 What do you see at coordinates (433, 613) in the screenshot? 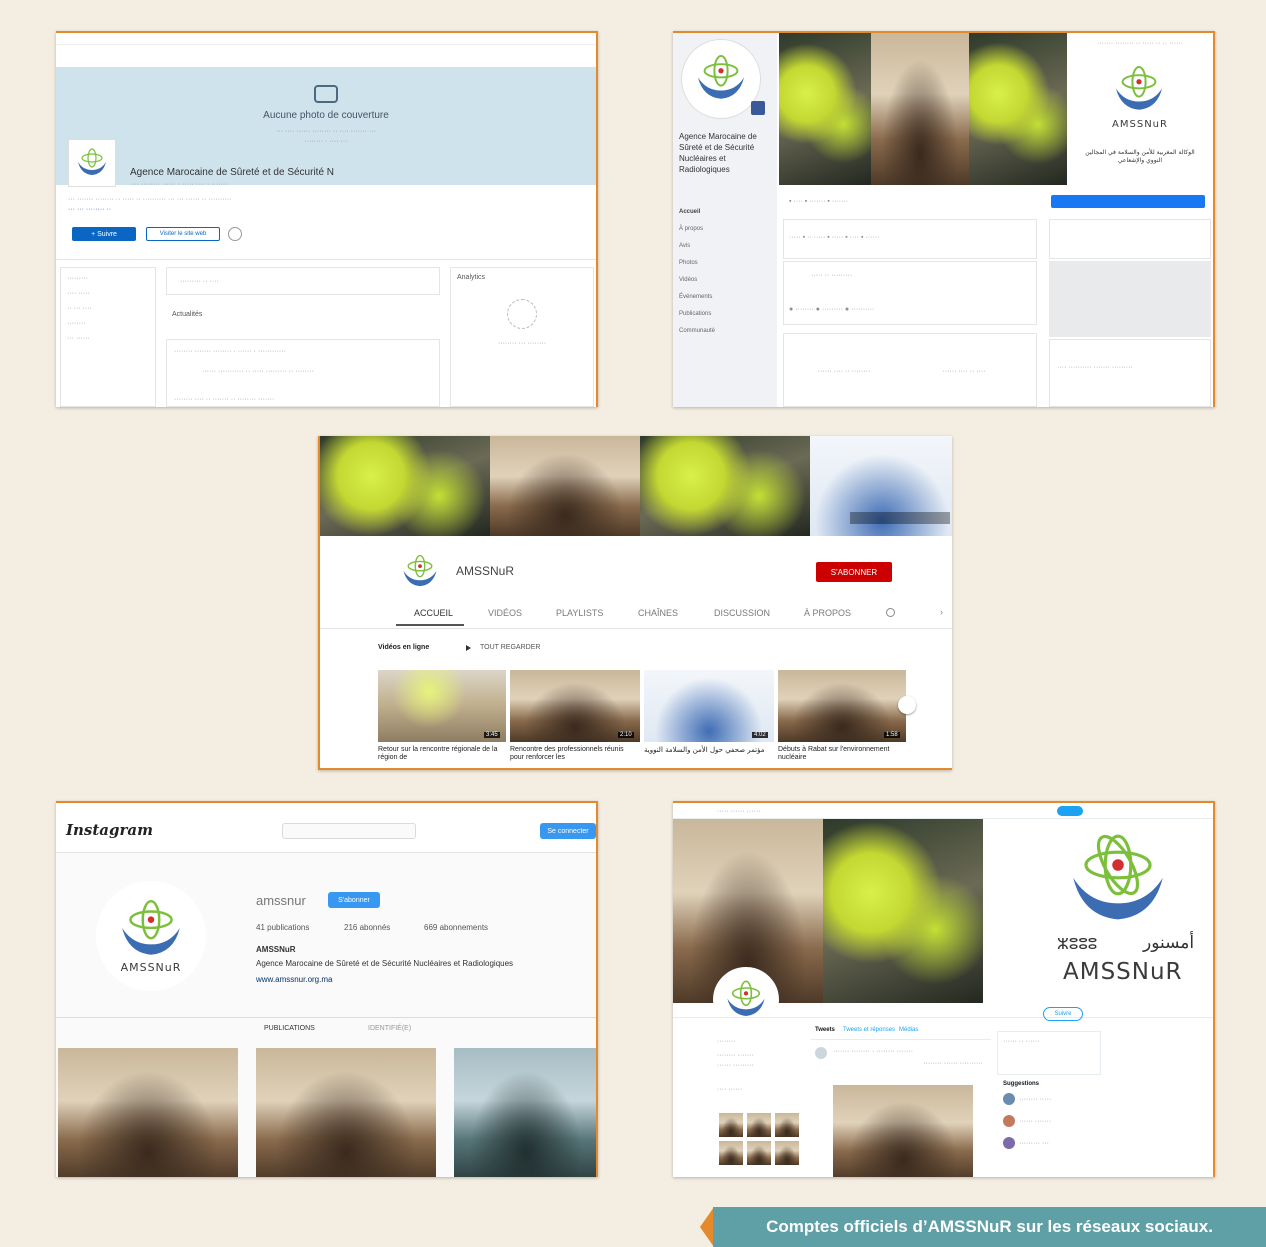
I see `tab-home: ACCUEIL` at bounding box center [433, 613].